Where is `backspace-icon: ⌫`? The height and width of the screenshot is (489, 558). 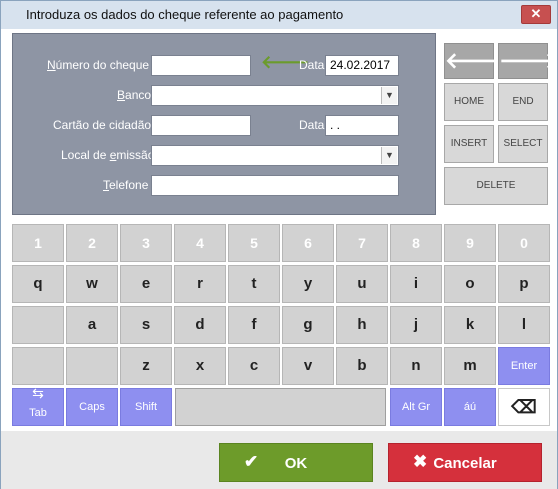
backspace-icon: ⌫ is located at coordinates (524, 407).